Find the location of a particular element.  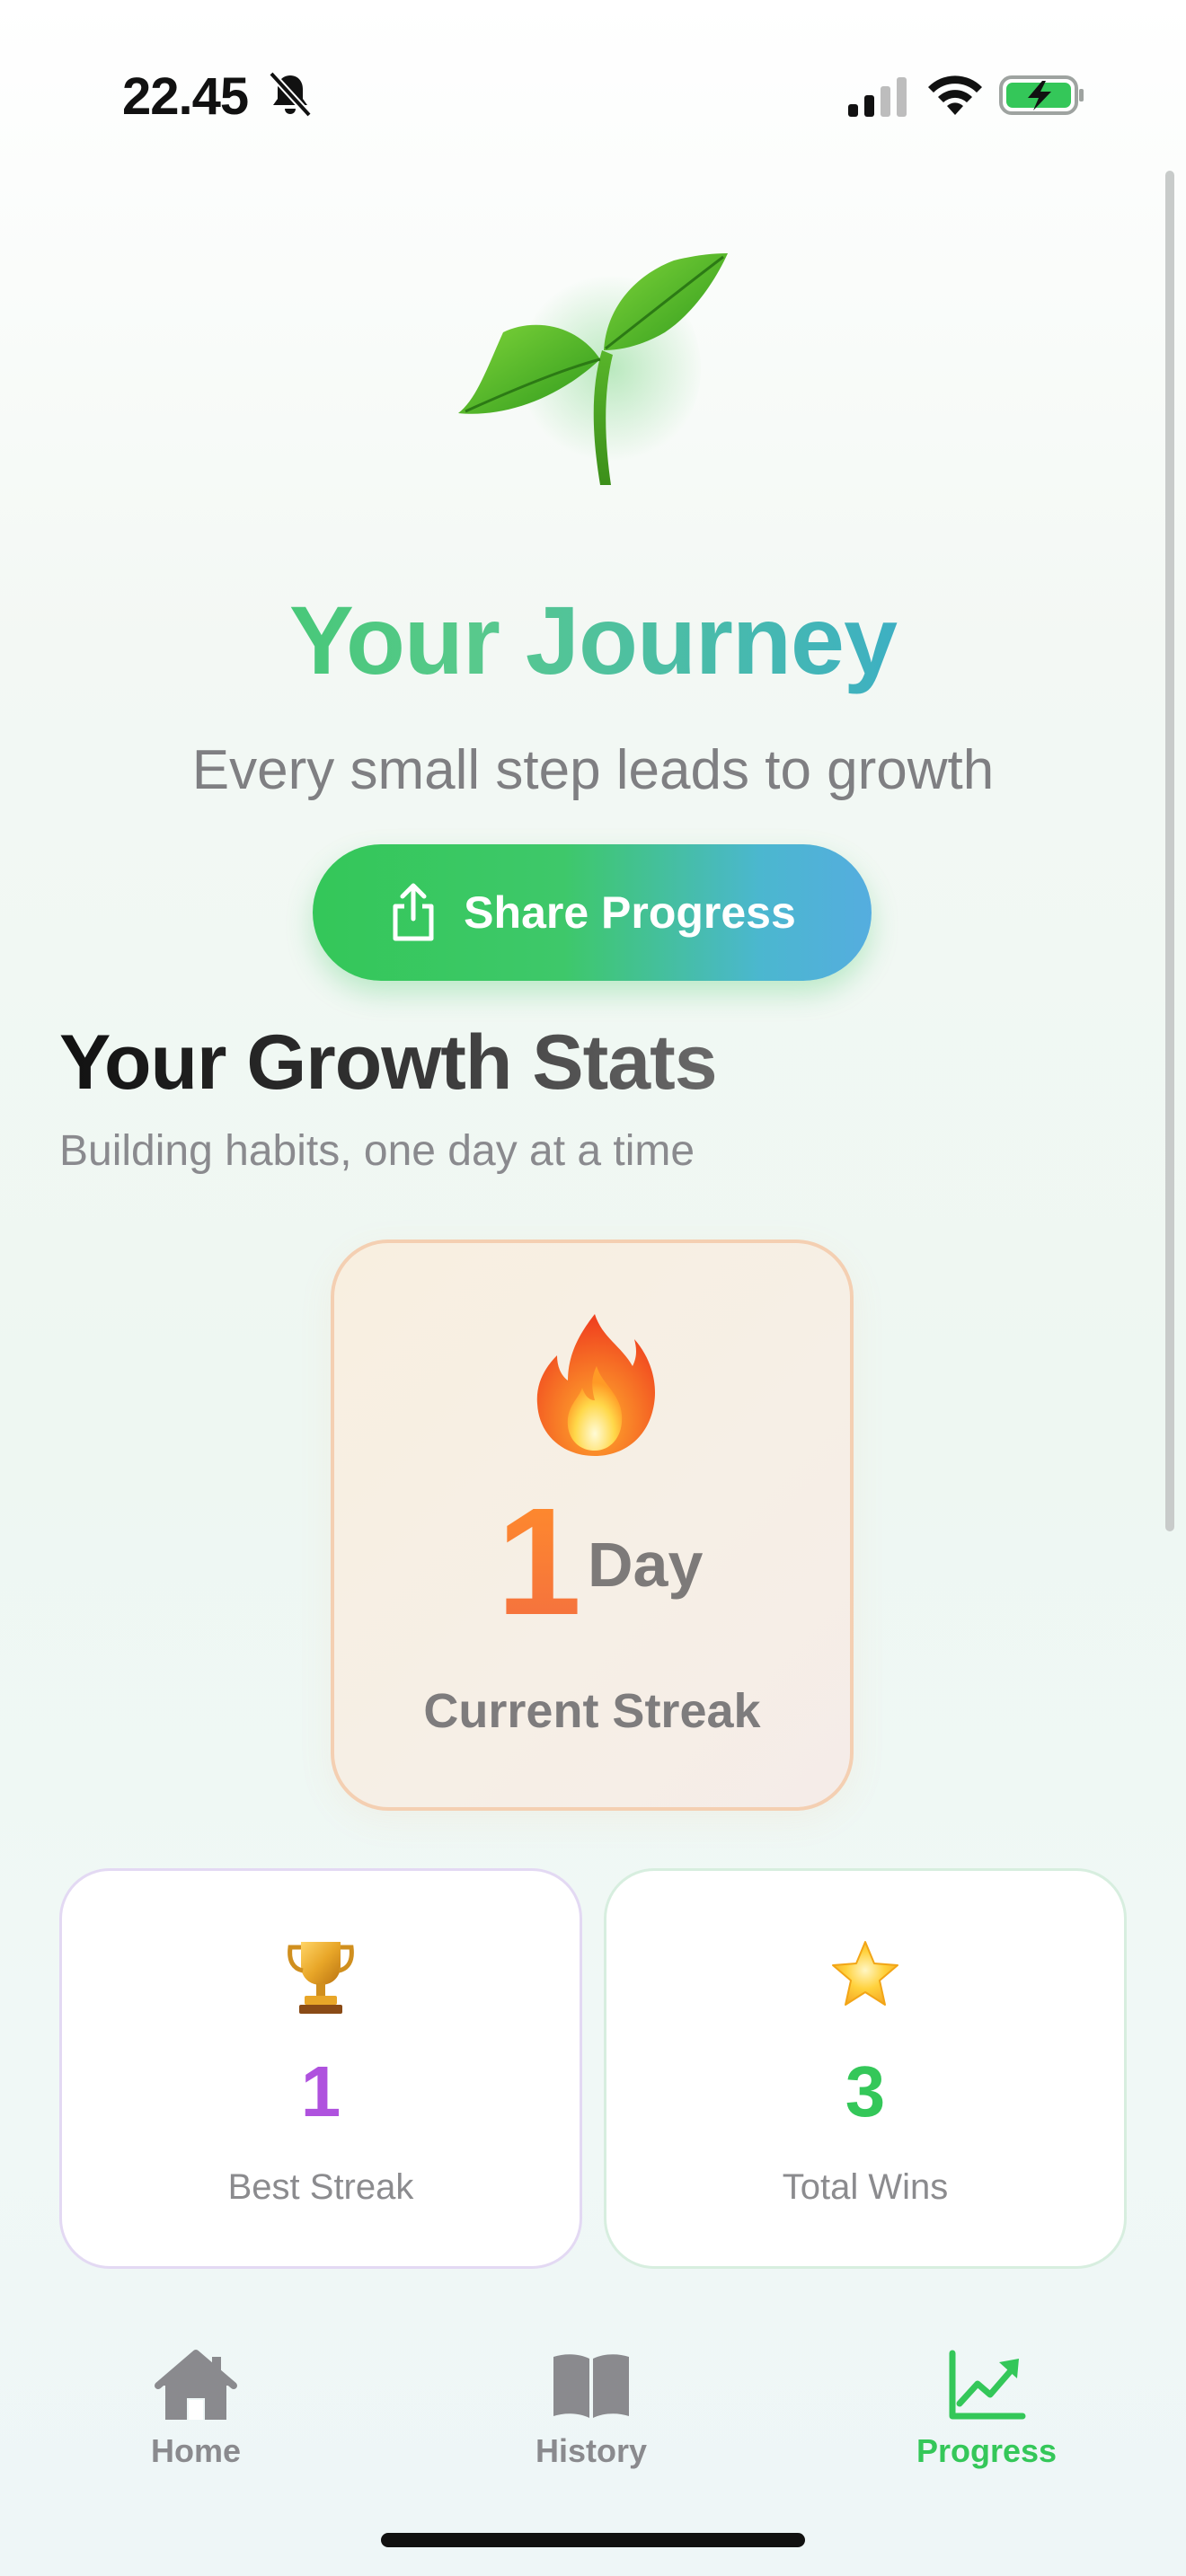

share-progress-label: Share Progress is located at coordinates (630, 912).